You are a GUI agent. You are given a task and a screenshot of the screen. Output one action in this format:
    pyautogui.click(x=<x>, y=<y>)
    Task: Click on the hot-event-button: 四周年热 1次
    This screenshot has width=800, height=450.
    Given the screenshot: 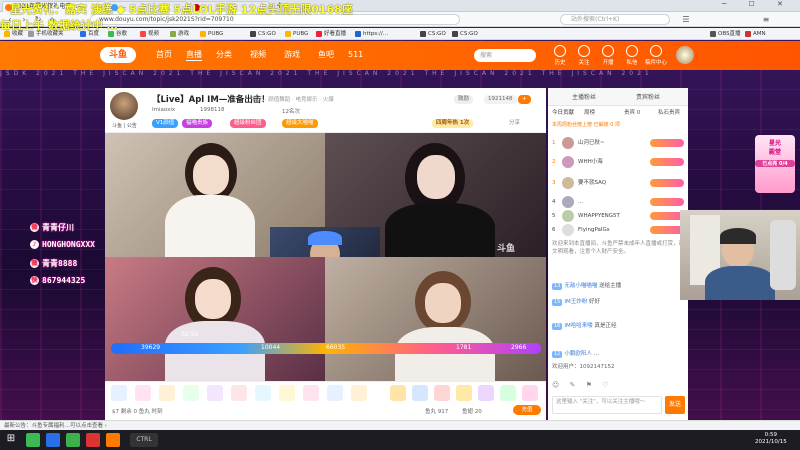 What is the action you would take?
    pyautogui.click(x=453, y=123)
    